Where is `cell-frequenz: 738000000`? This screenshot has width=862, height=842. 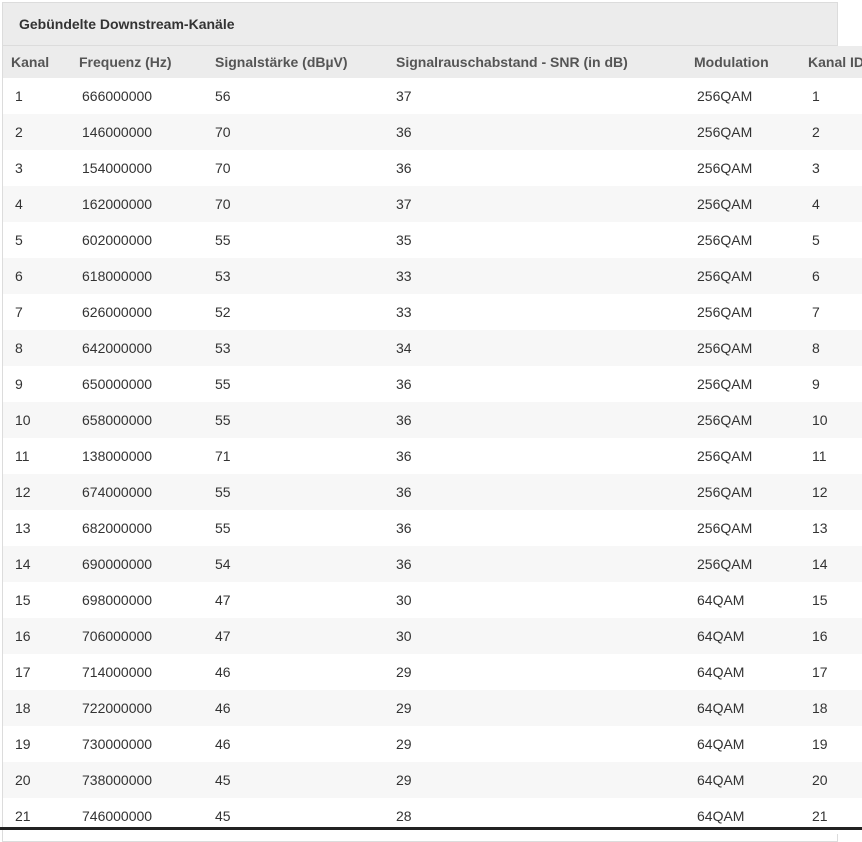 cell-frequenz: 738000000 is located at coordinates (138, 780).